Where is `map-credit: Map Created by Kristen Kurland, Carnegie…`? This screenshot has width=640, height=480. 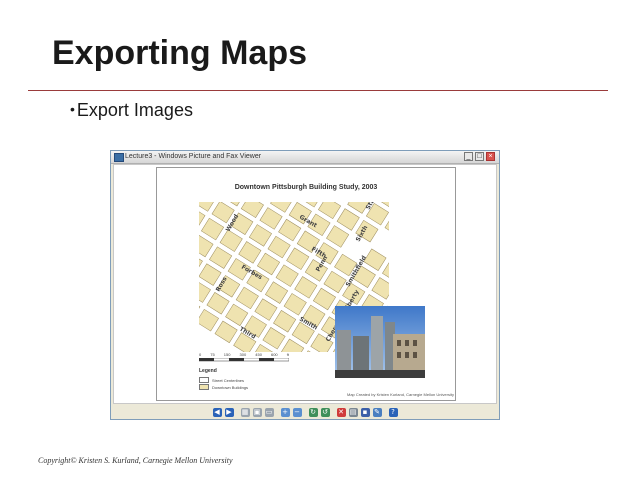
map-credit: Map Created by Kristen Kurland, Carnegie… is located at coordinates (400, 394).